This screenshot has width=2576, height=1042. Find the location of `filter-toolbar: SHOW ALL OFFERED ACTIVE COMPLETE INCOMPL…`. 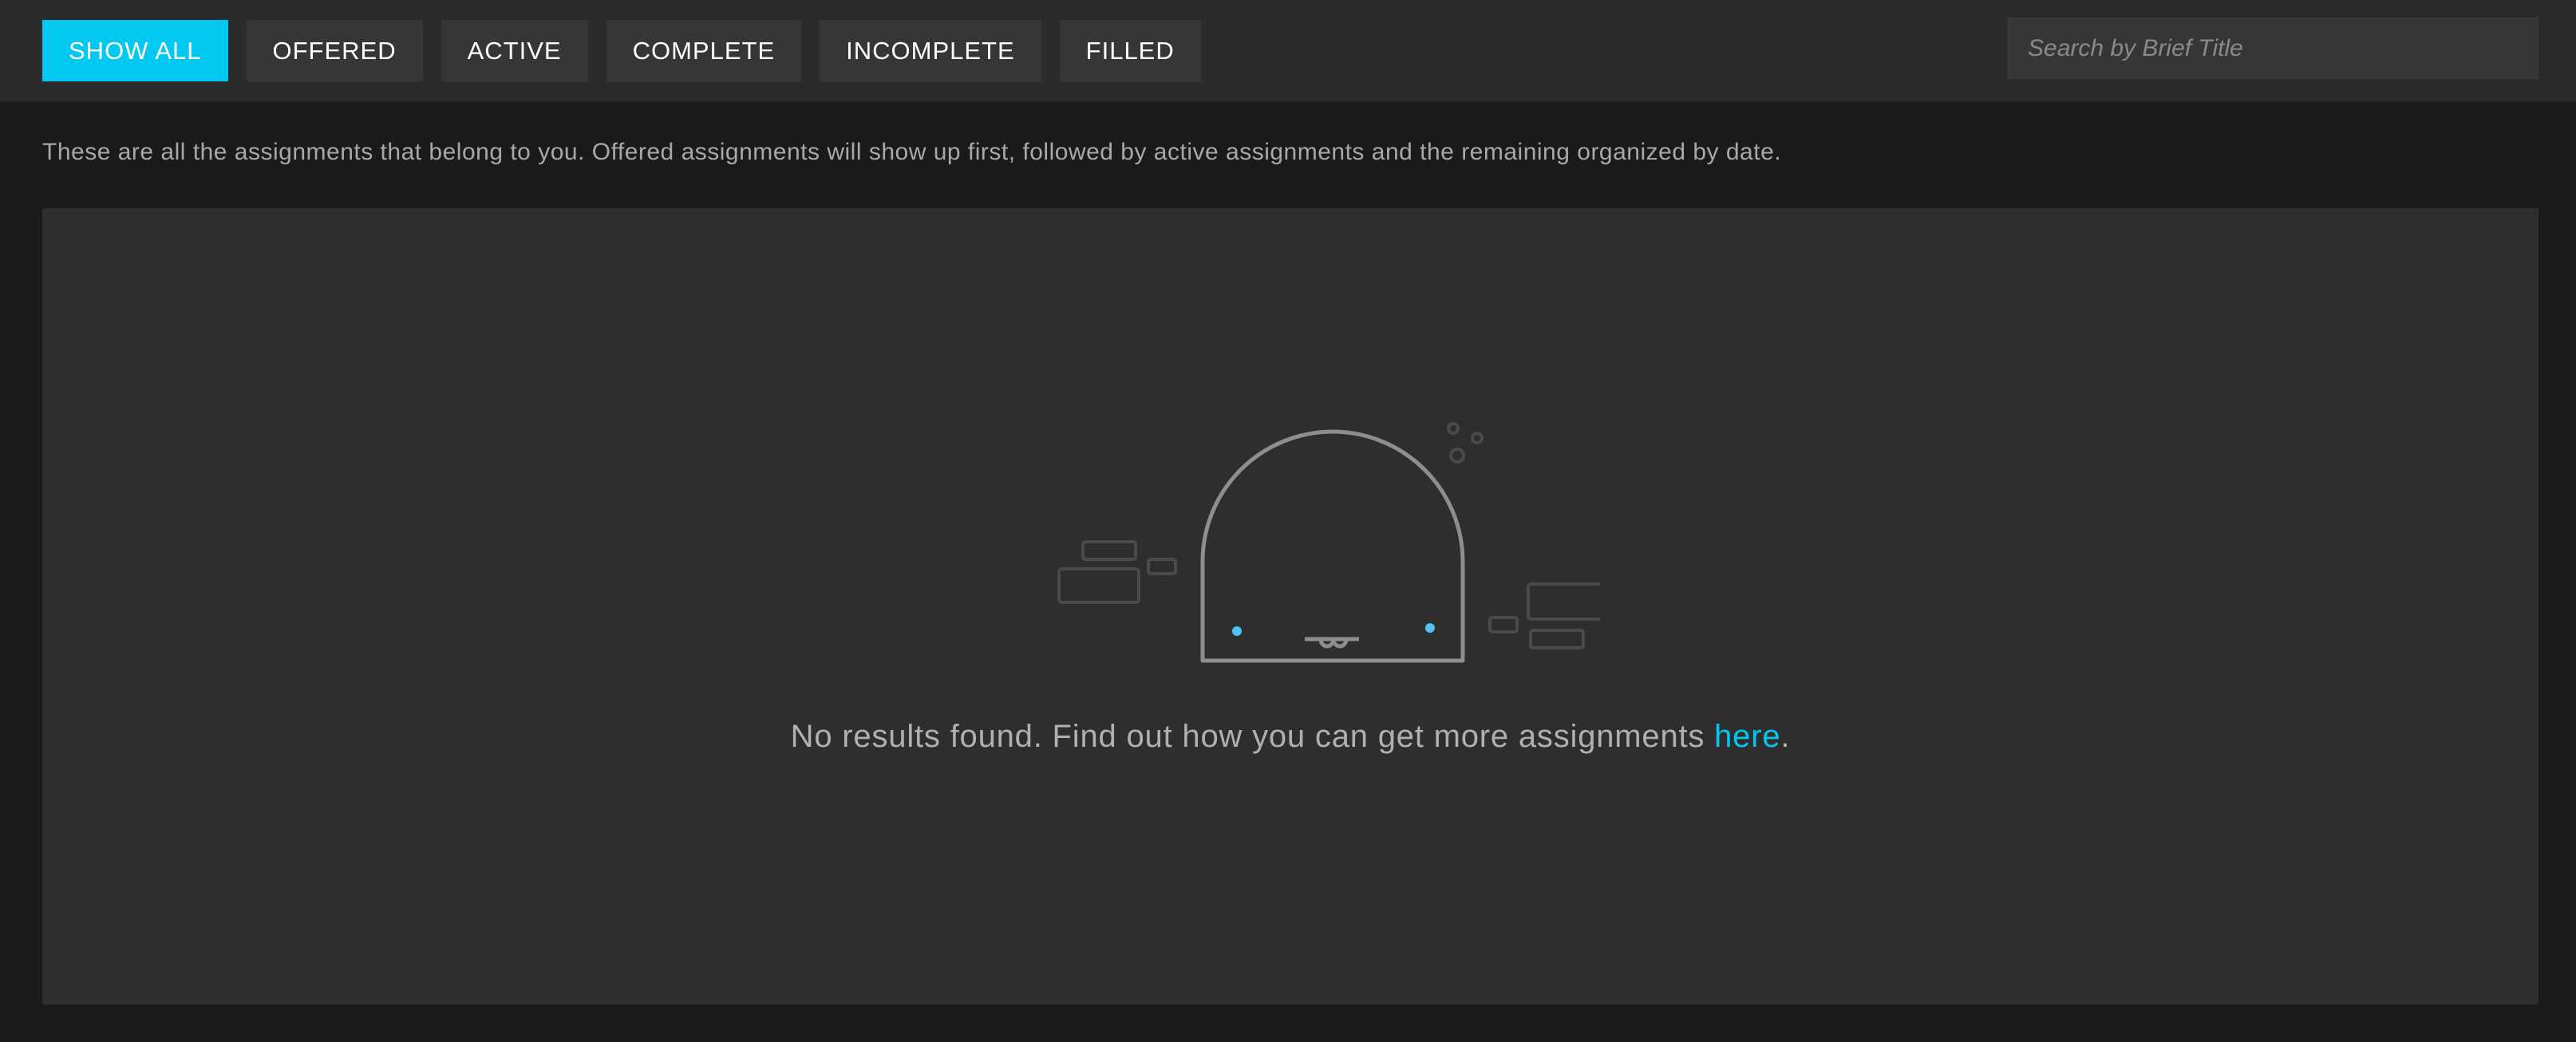

filter-toolbar: SHOW ALL OFFERED ACTIVE COMPLETE INCOMPL… is located at coordinates (1288, 51).